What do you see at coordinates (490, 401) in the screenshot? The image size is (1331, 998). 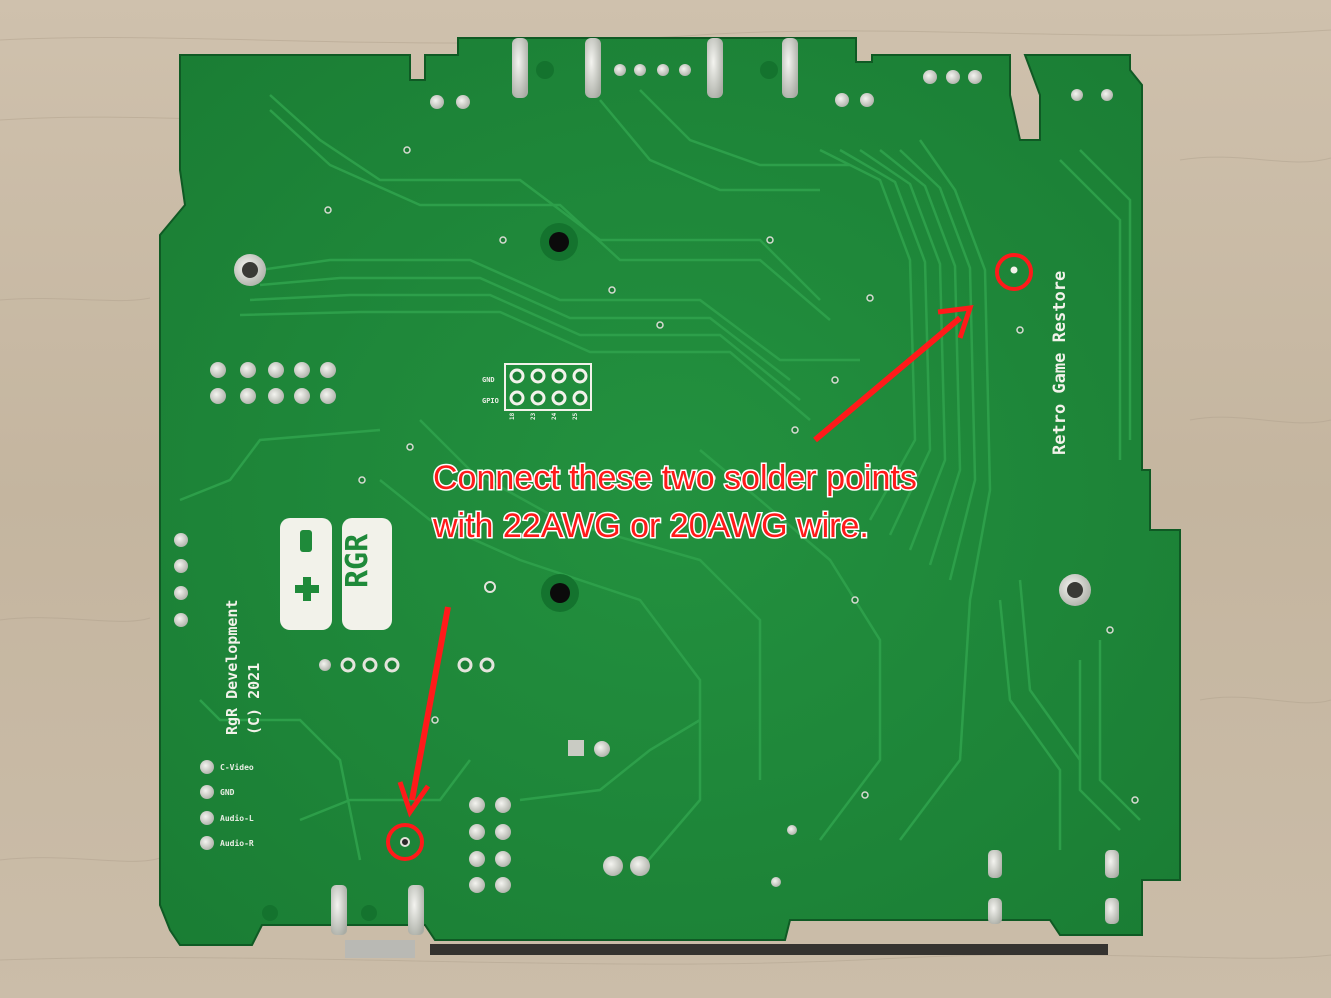 I see `gpio-label-gpio: GPIO` at bounding box center [490, 401].